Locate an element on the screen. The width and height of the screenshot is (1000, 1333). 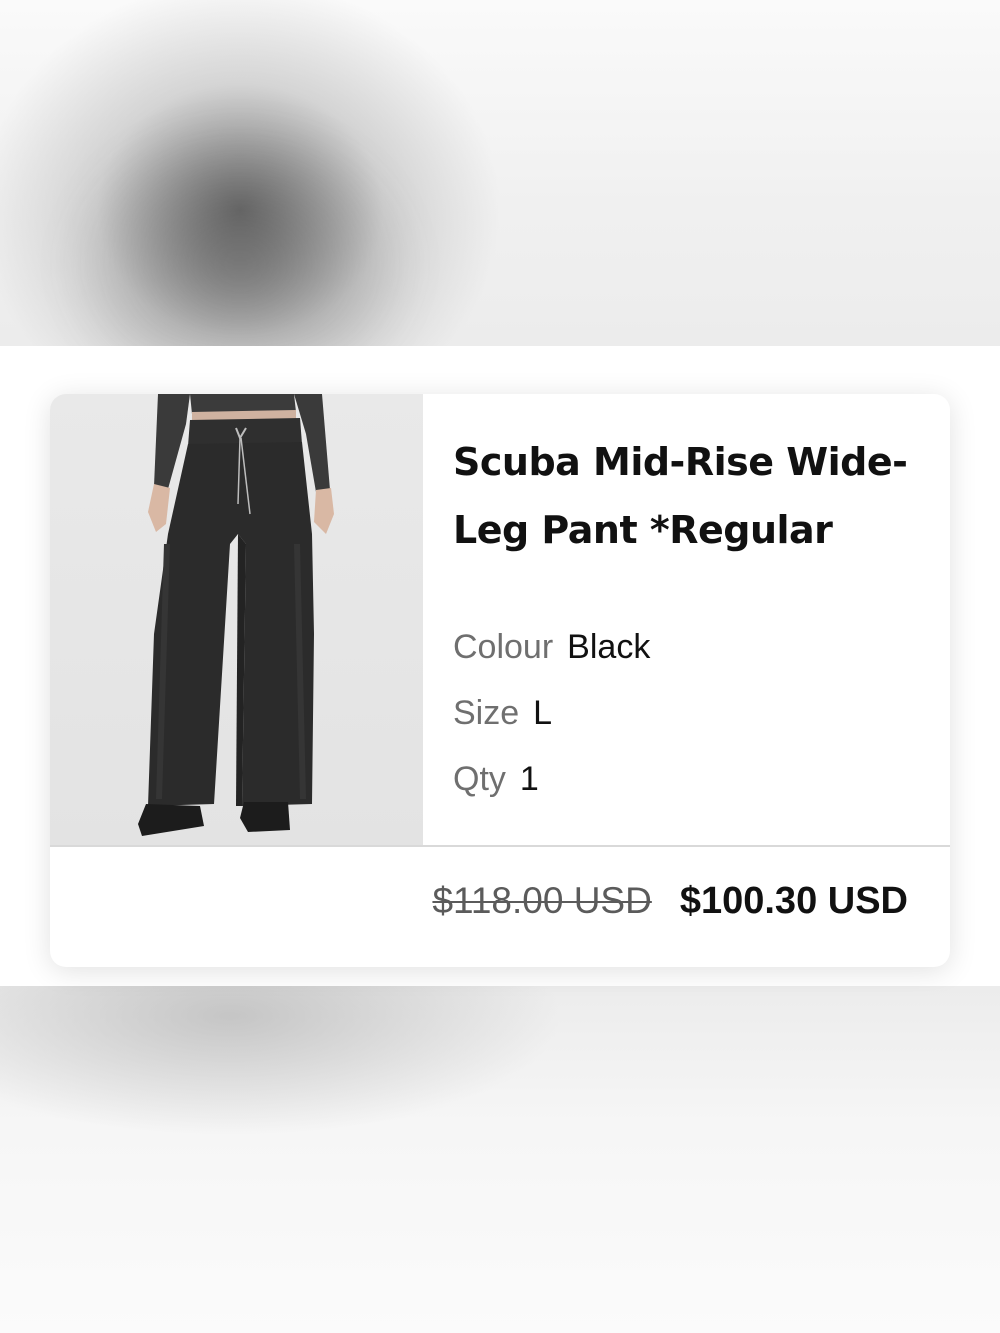
original-price: $118.00 USD is located at coordinates (542, 900).